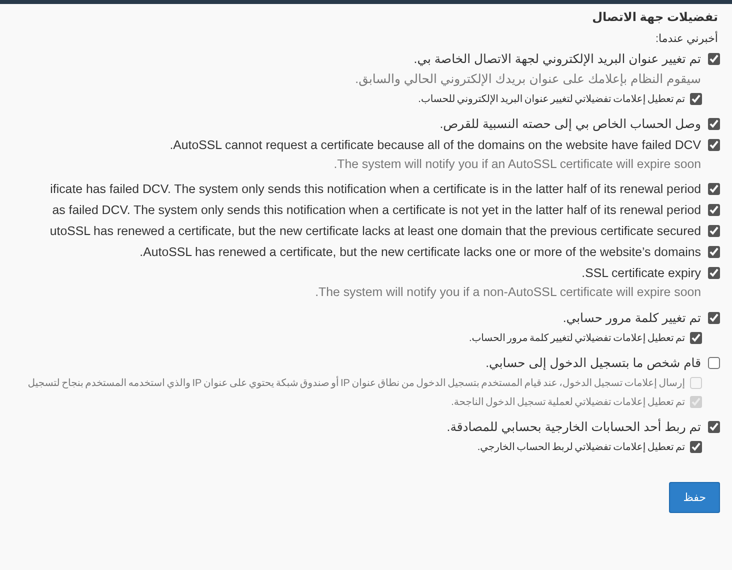 The height and width of the screenshot is (570, 732). I want to click on option-label: تم تغيير عنوان البريد الإلكتروني لجهة الاتصال الخاصة بي., so click(557, 58).